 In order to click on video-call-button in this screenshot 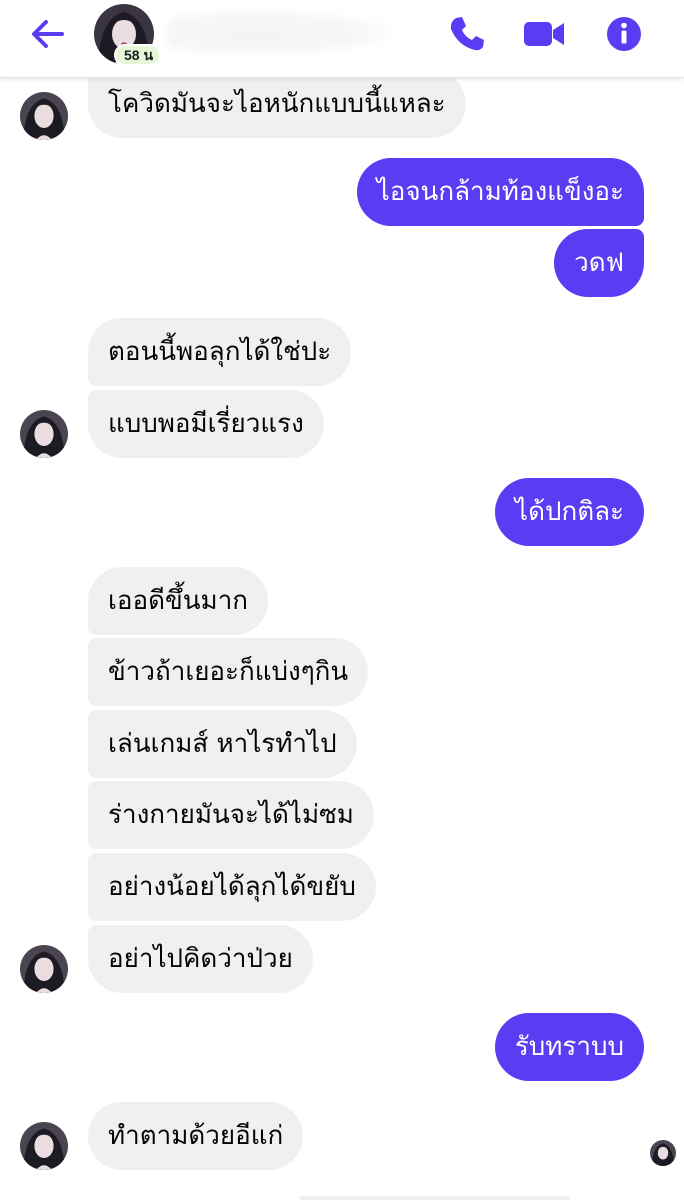, I will do `click(544, 34)`.